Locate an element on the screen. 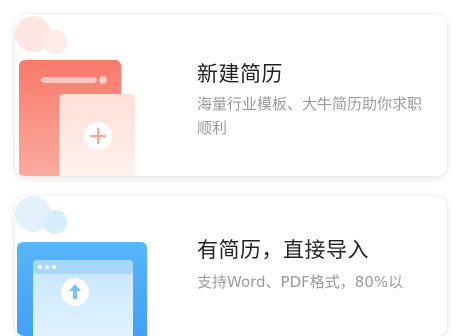  import-resume-title: 有简历，直接导入 is located at coordinates (283, 250).